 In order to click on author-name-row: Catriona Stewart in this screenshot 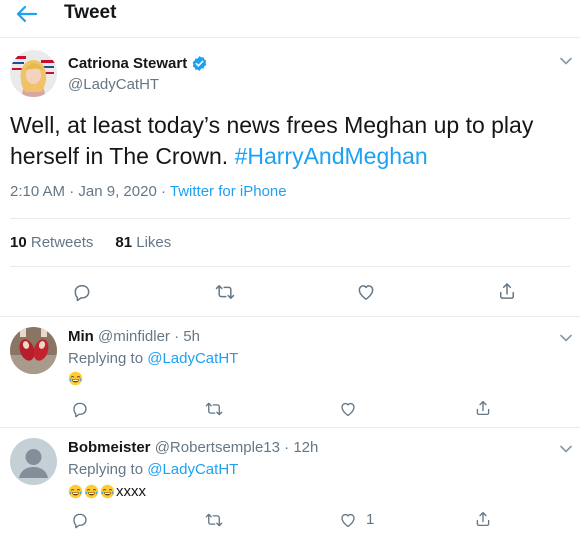, I will do `click(138, 63)`.